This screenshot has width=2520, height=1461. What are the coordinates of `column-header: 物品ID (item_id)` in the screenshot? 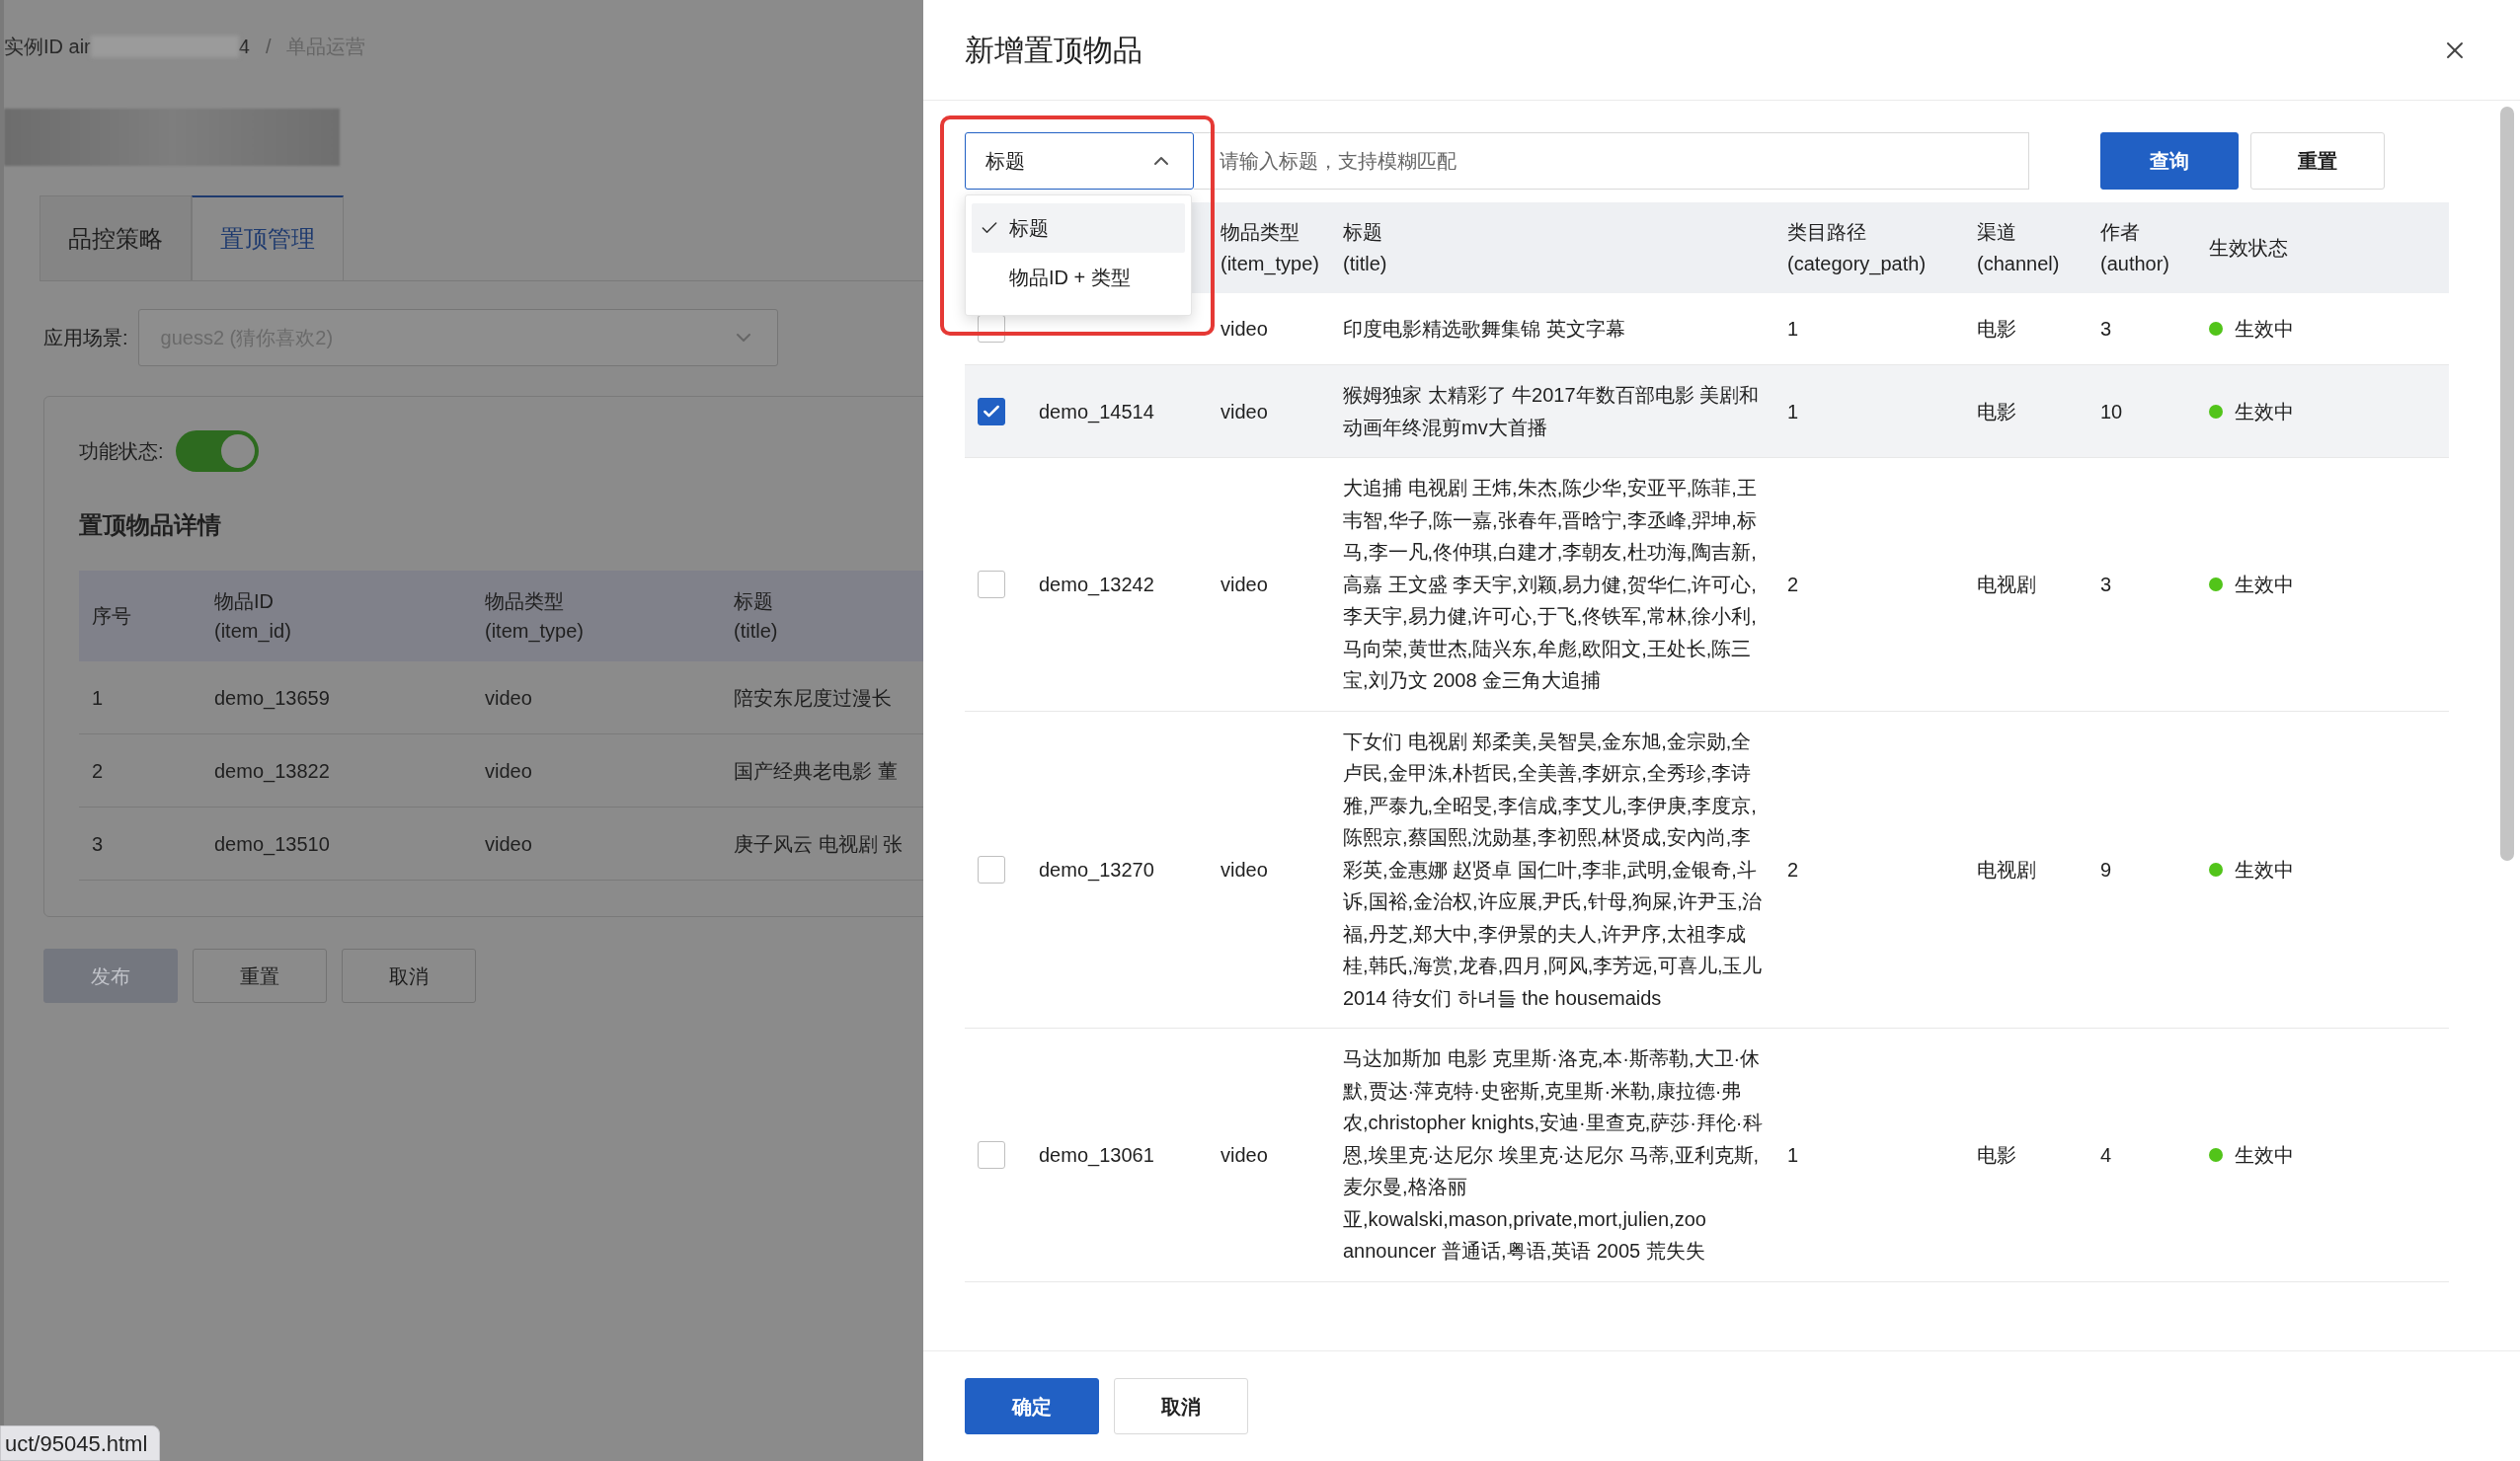 It's located at (253, 617).